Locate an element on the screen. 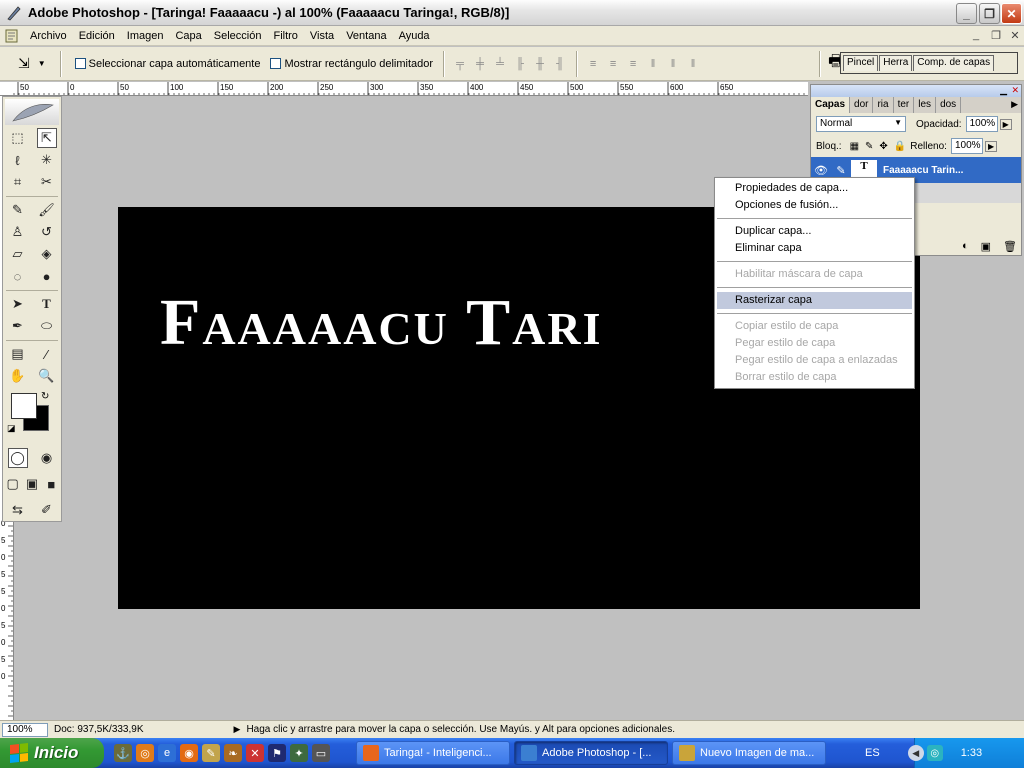  fill-slider-arrow-icon: ▶ is located at coordinates (991, 146).